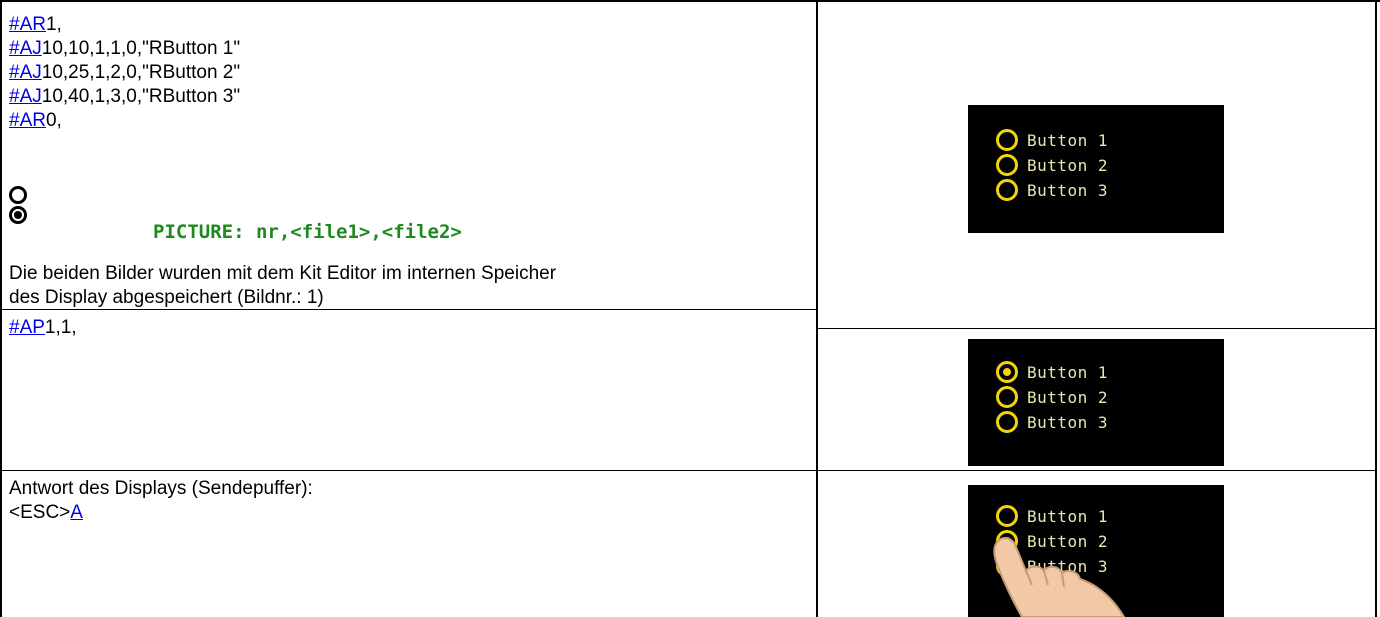  Describe the element at coordinates (690, 1) in the screenshot. I see `table-border-top` at that location.